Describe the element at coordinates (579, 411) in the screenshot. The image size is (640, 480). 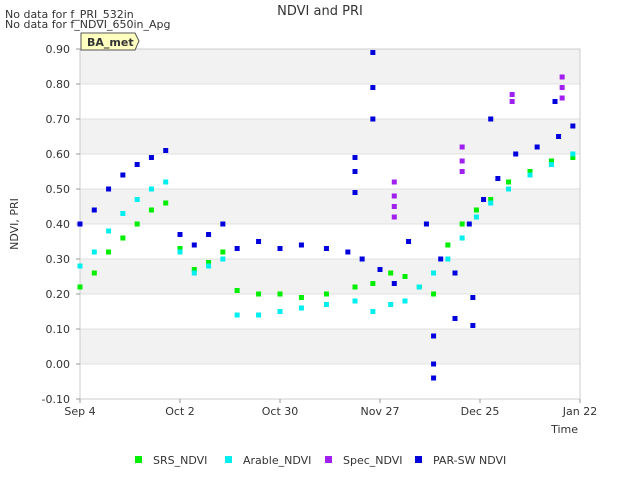
I see `x-tick-label: Jan 22` at that location.